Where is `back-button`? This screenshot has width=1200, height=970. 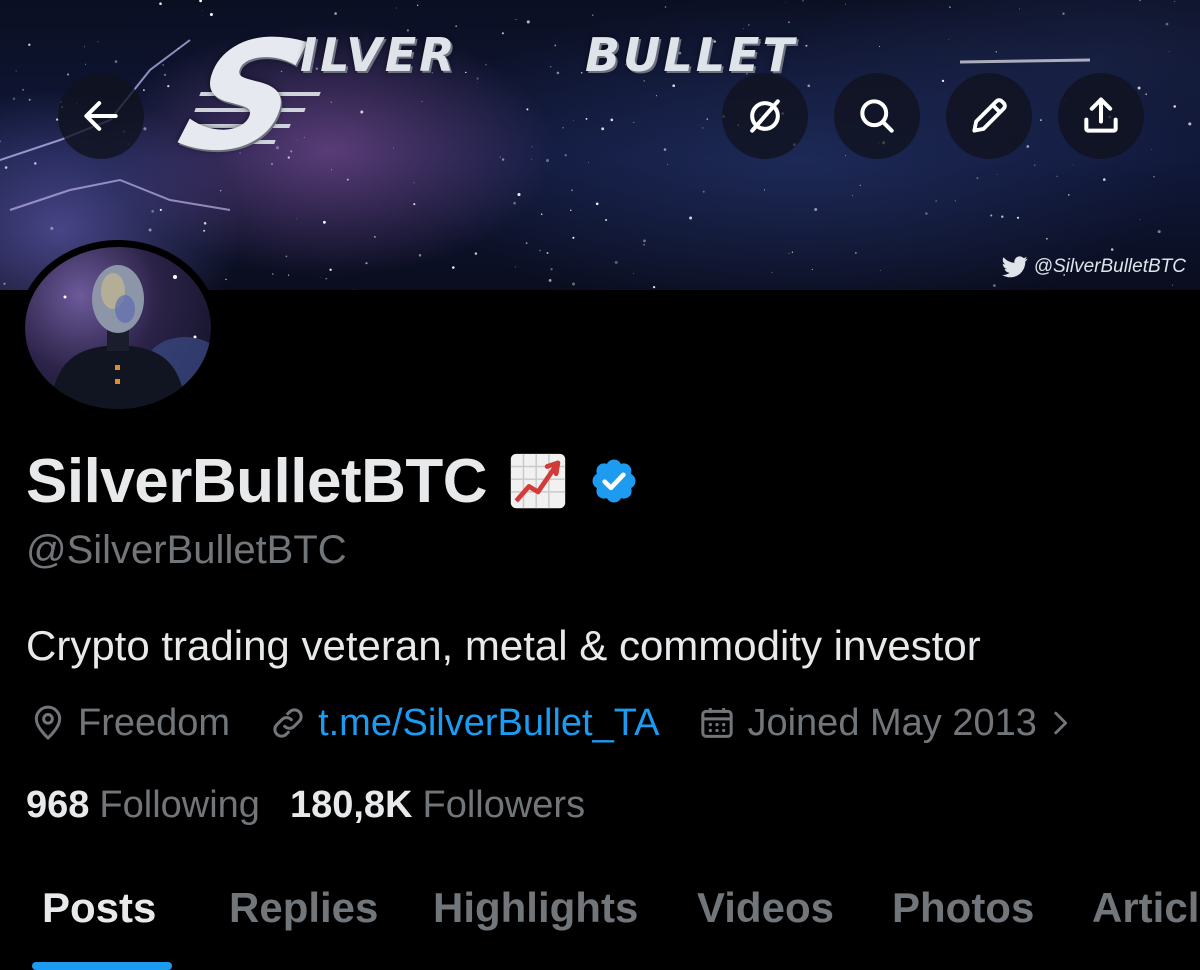 back-button is located at coordinates (101, 116).